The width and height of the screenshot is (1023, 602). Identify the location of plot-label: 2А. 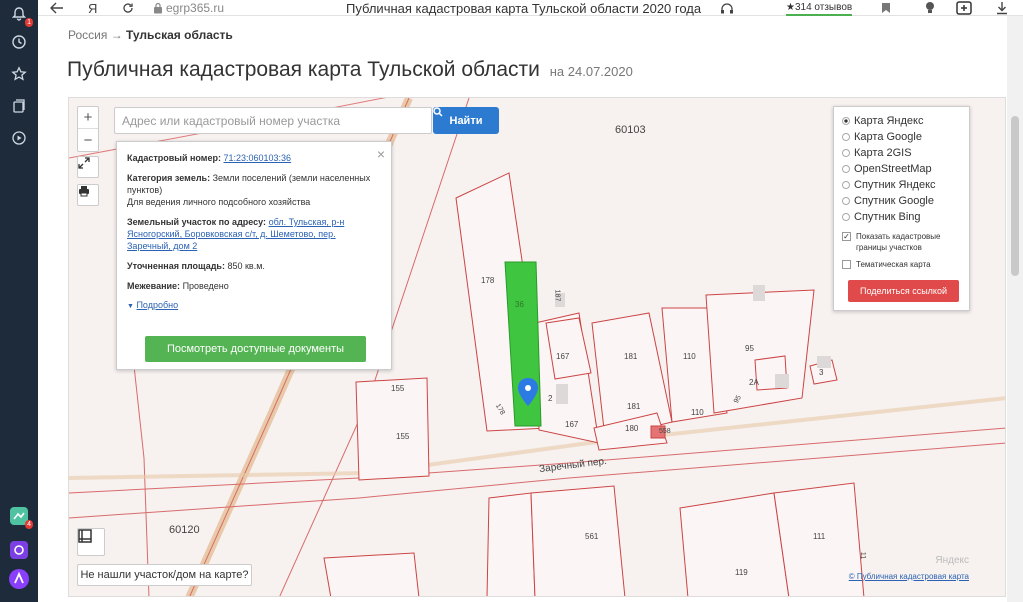
(754, 382).